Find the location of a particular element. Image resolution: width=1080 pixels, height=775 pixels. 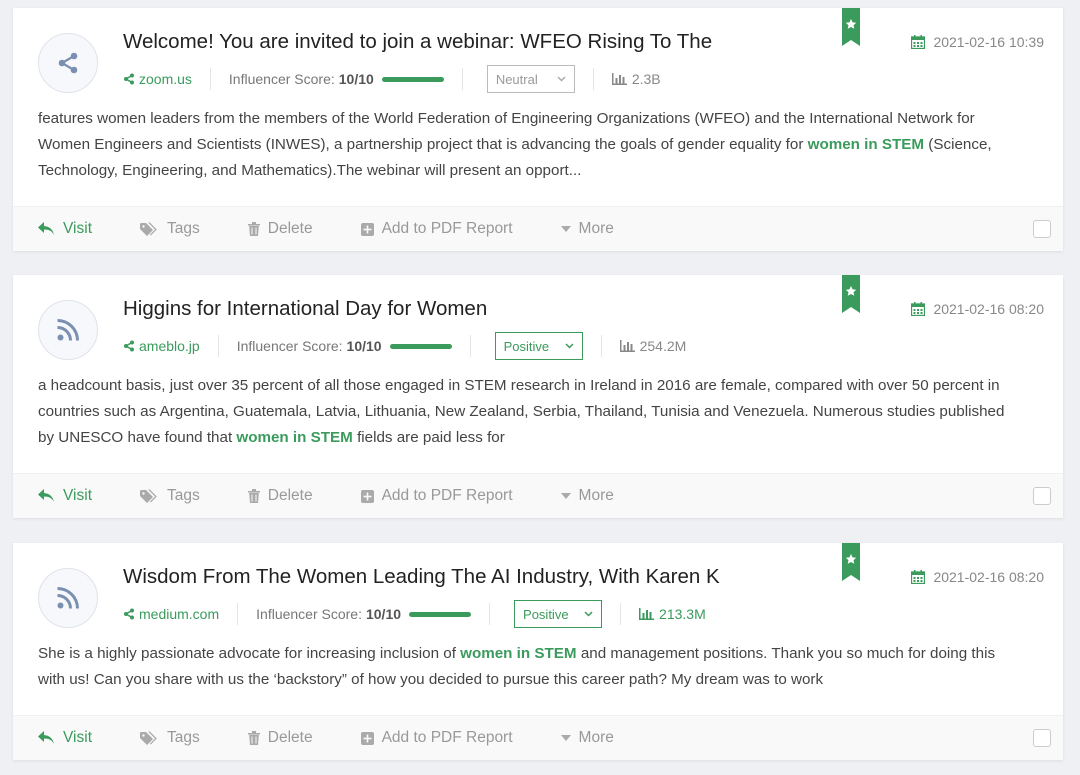

mention-date: 2021-02-16 10:39 is located at coordinates (977, 42).